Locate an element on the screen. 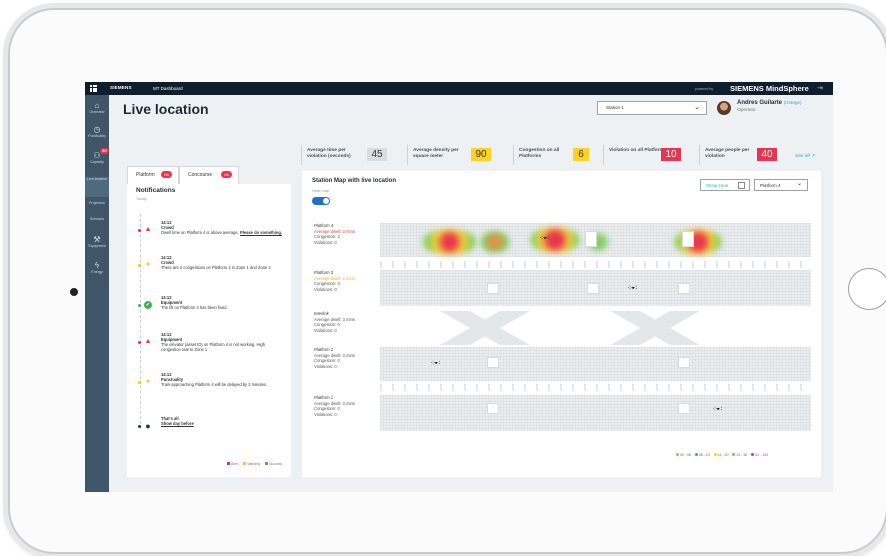 Image resolution: width=886 pixels, height=556 pixels. sidebar-item-punctuality: ◷ Punctuality is located at coordinates (97, 133).